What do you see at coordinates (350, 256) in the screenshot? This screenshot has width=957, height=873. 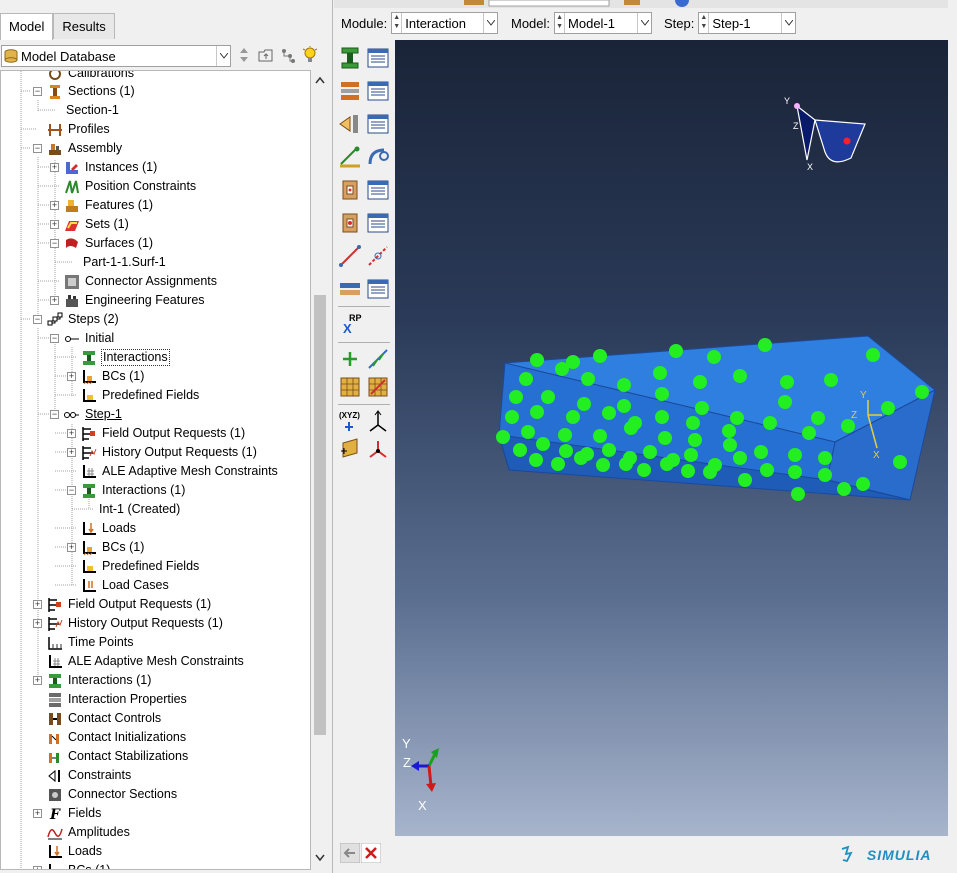 I see `create-fastener-icon` at bounding box center [350, 256].